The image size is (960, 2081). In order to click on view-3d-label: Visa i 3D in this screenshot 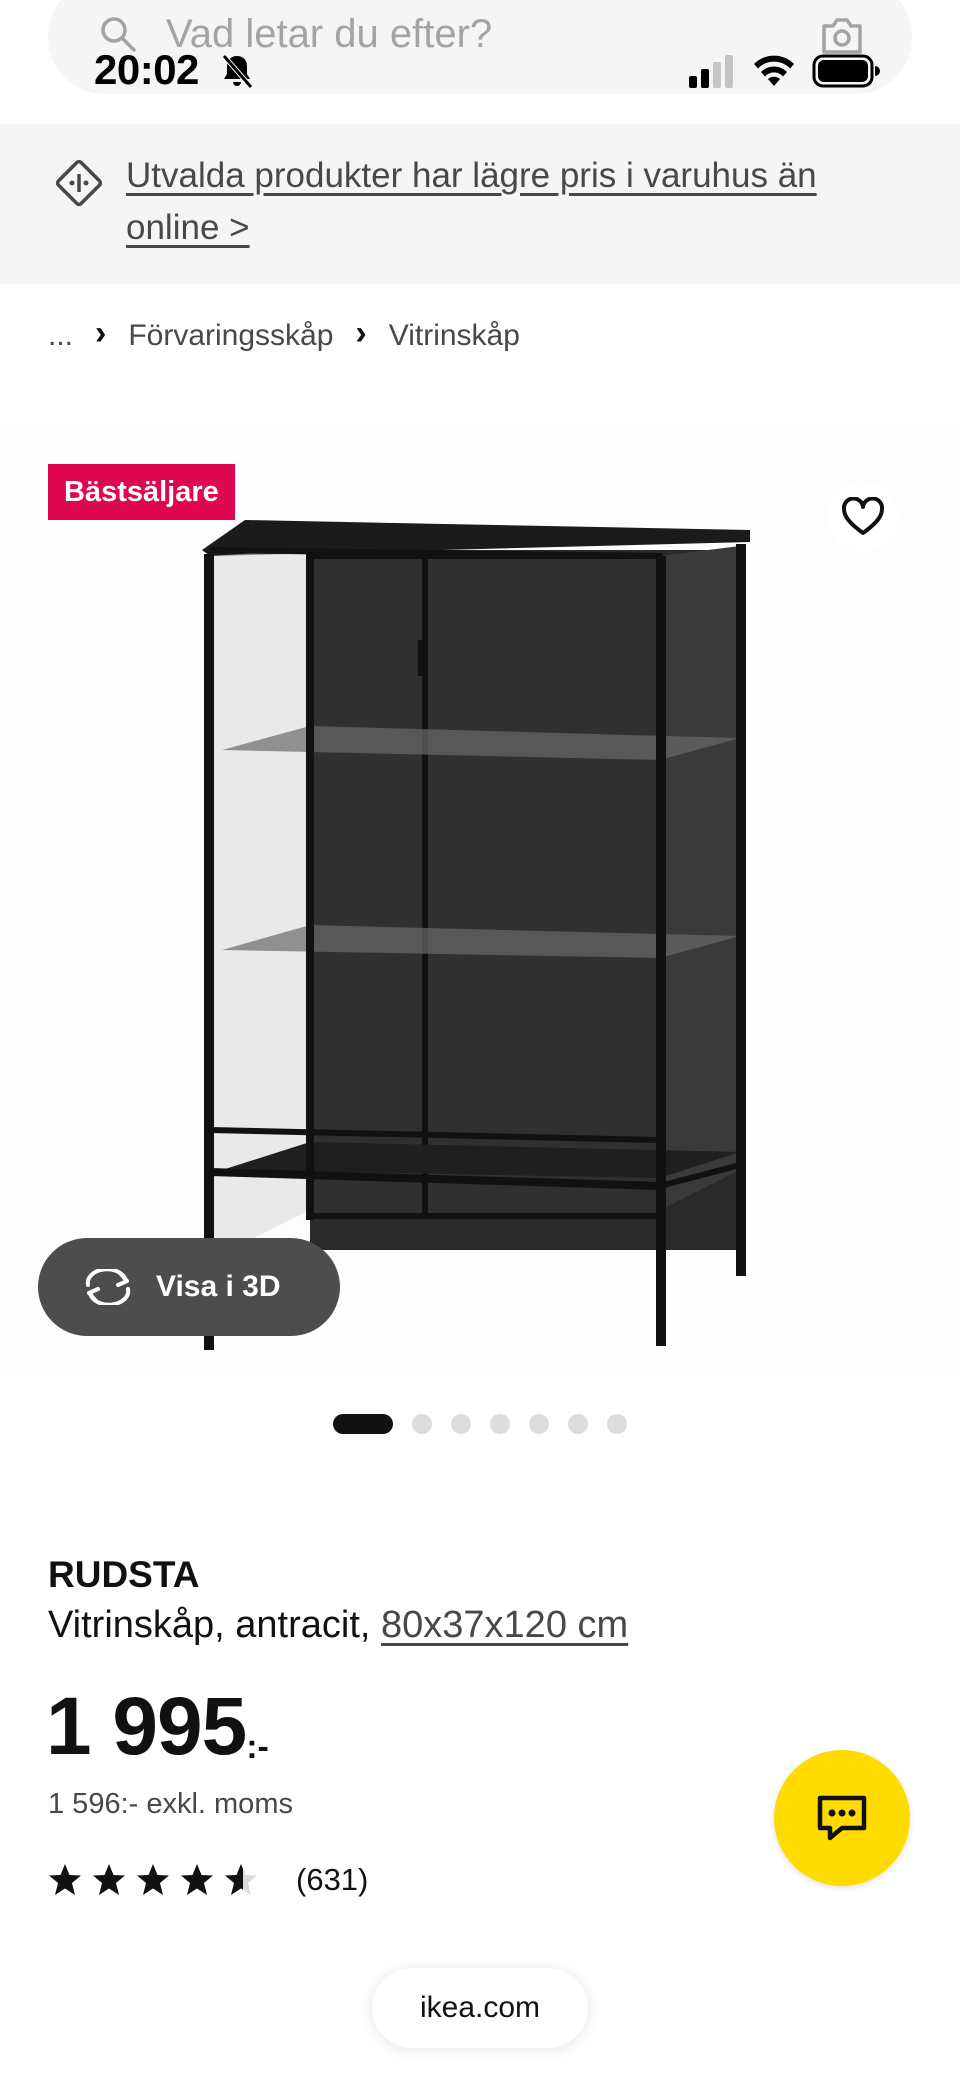, I will do `click(218, 1286)`.